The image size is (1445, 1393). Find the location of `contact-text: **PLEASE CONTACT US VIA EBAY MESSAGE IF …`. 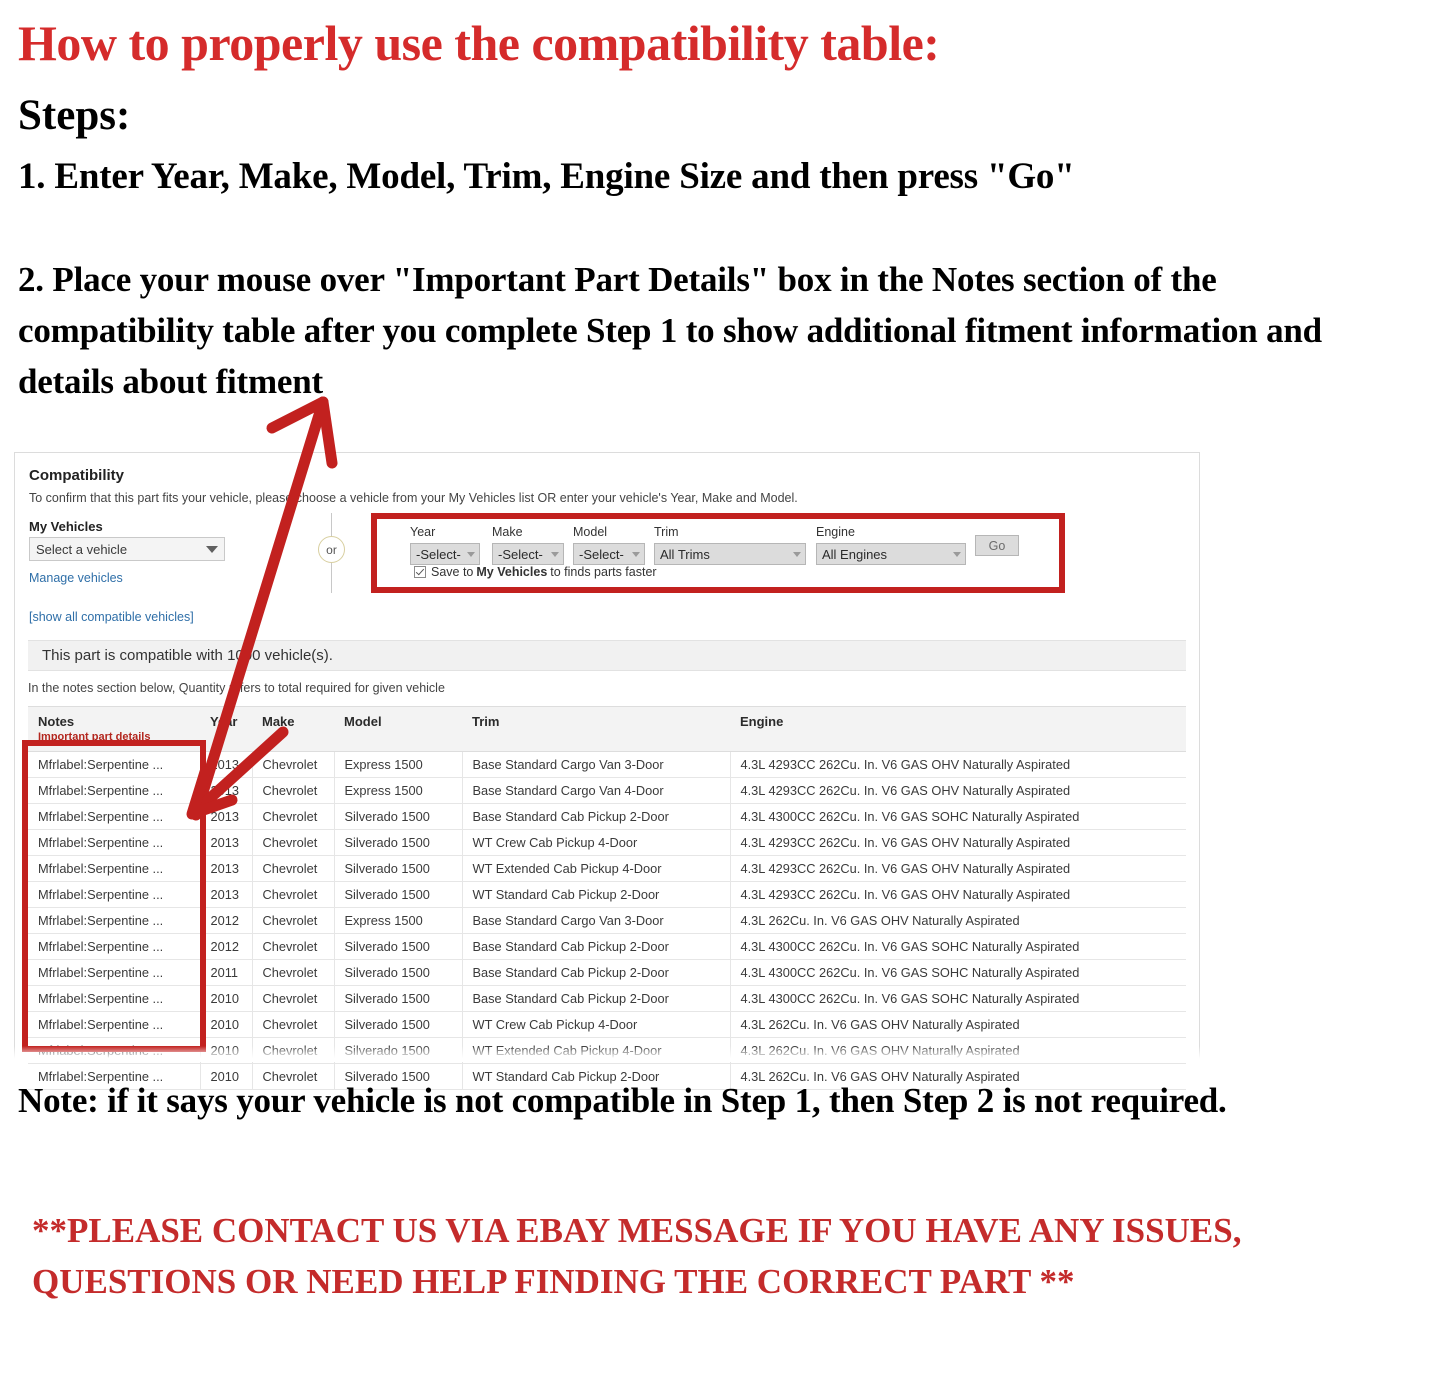

contact-text: **PLEASE CONTACT US VIA EBAY MESSAGE IF … is located at coordinates (637, 1256).